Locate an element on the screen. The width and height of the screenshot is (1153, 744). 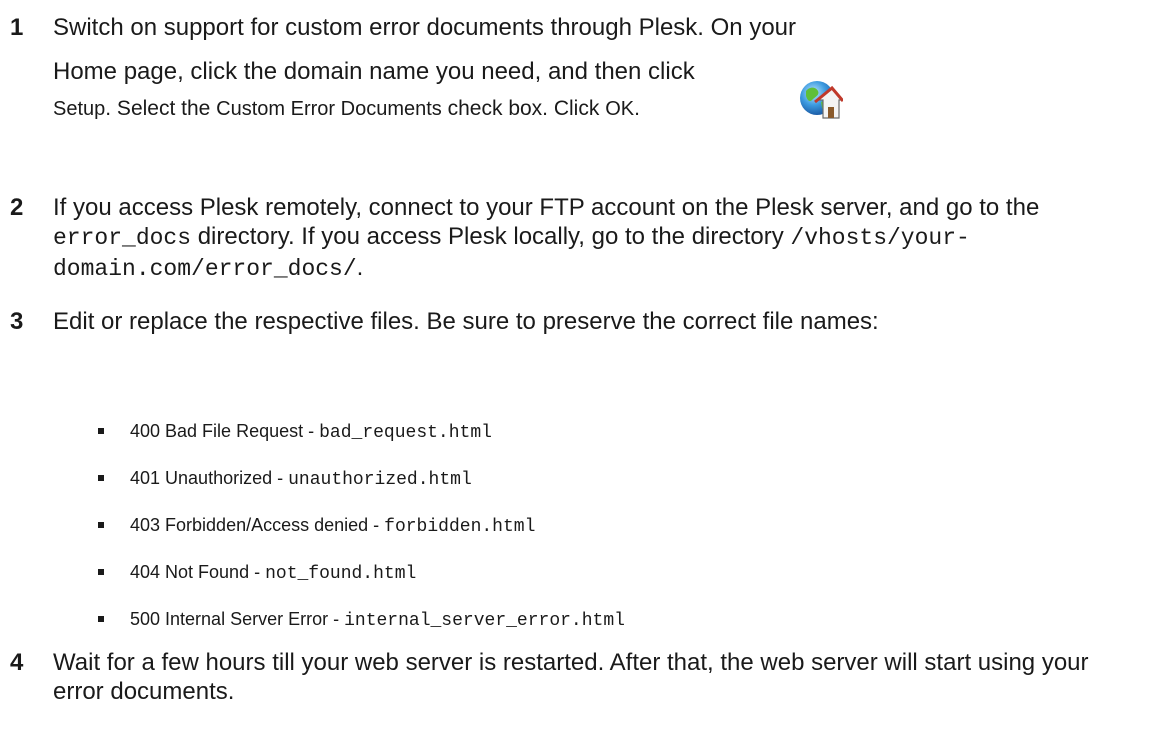
ui-term-setup: Setup is located at coordinates (79, 109).